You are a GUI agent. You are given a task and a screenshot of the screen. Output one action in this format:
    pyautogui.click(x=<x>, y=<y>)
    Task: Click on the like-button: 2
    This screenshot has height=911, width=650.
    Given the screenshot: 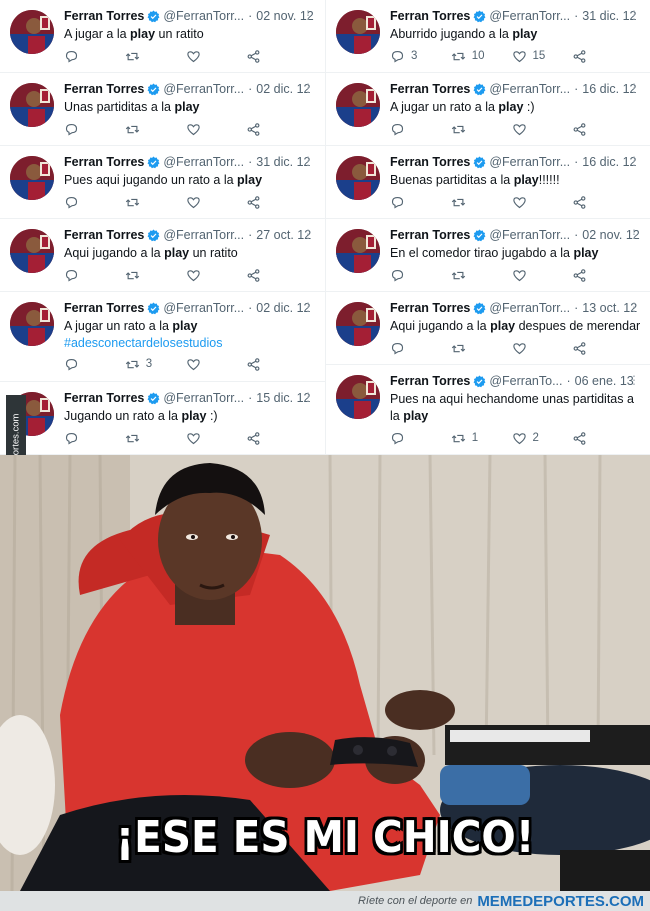 What is the action you would take?
    pyautogui.click(x=542, y=438)
    